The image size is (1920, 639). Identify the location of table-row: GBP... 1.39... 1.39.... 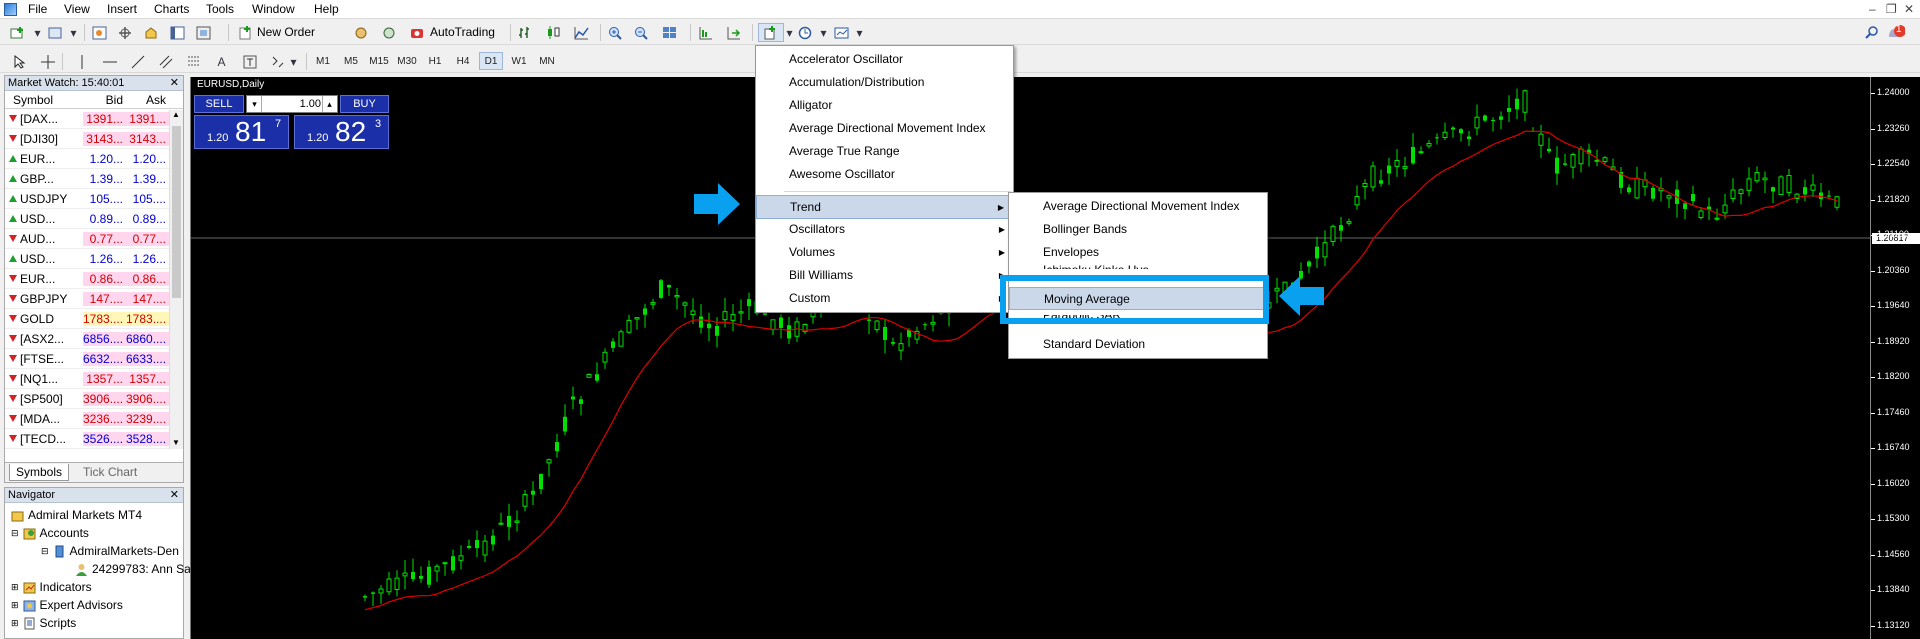
(94, 179).